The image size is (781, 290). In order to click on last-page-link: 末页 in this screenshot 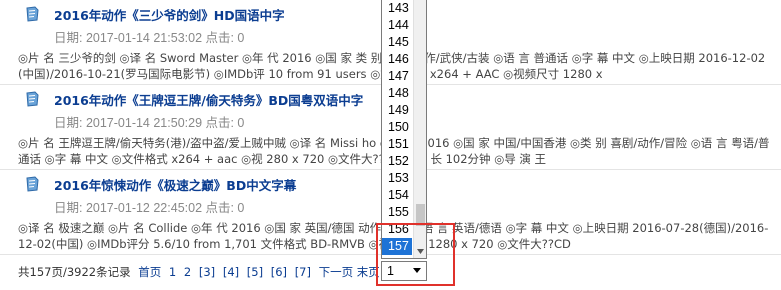, I will do `click(368, 272)`.